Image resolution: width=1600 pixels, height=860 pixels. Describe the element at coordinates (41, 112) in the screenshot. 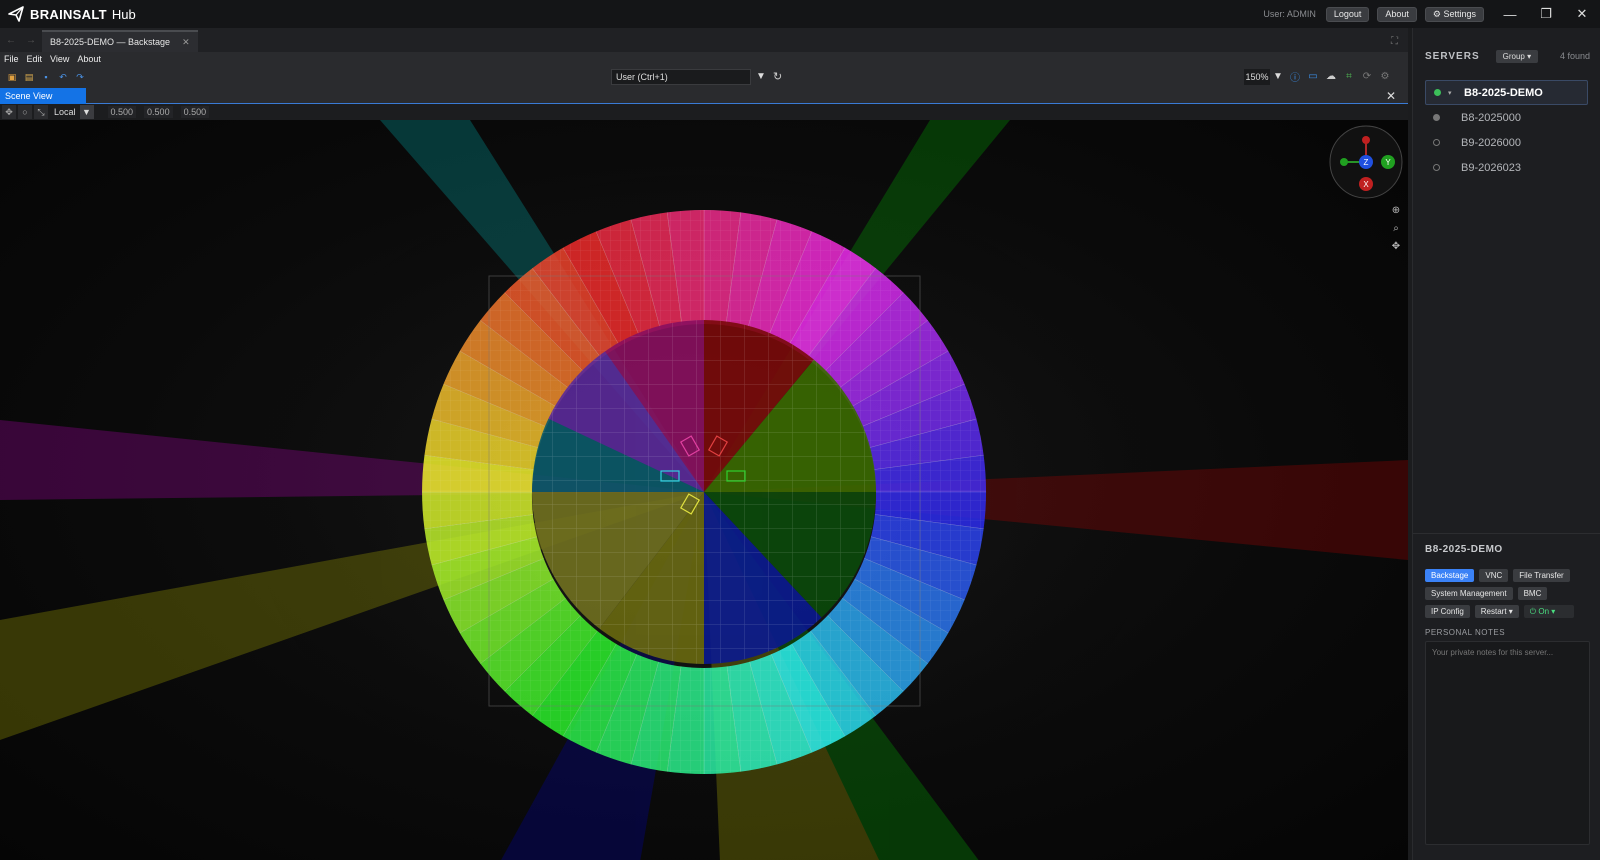

I see `scale-tool-icon: ⤡` at that location.